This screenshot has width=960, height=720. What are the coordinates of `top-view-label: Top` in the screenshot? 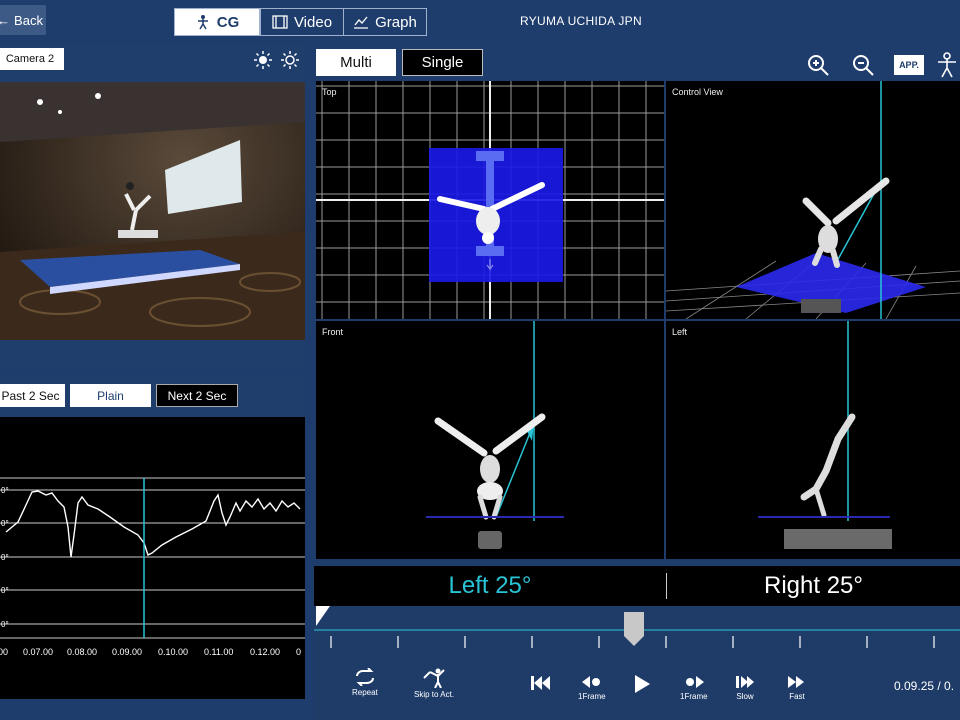 It's located at (329, 92).